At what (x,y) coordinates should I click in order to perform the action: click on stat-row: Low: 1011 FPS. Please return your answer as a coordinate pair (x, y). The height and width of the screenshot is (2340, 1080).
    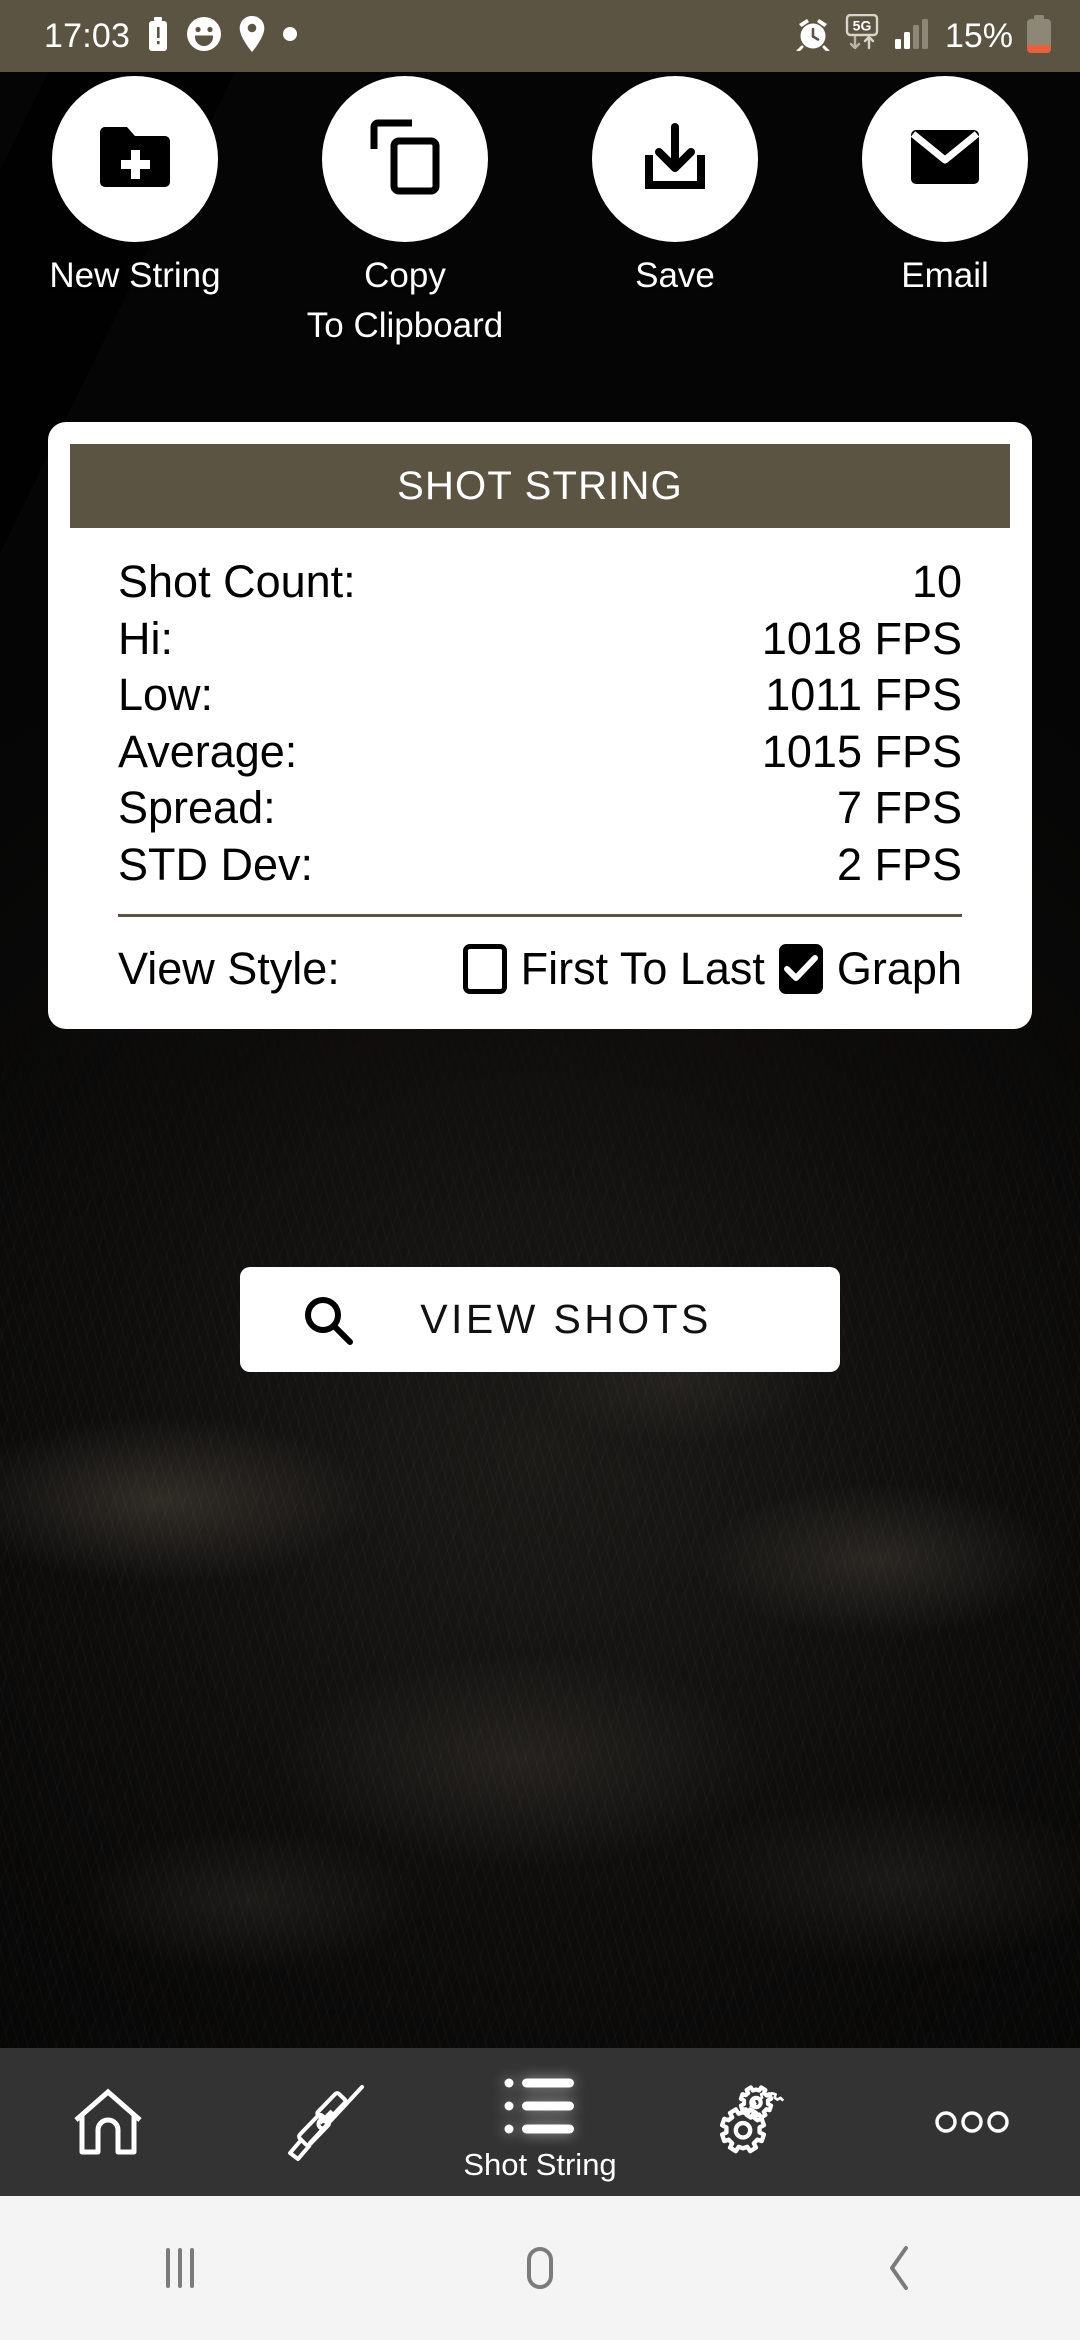
    Looking at the image, I should click on (540, 695).